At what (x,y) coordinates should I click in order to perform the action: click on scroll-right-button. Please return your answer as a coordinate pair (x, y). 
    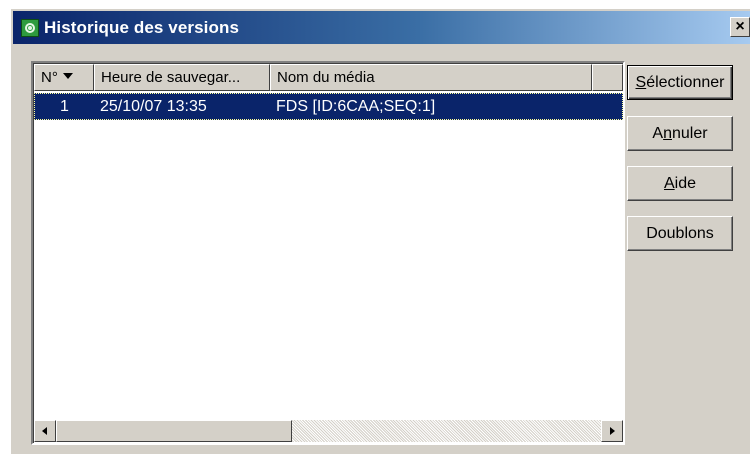
    Looking at the image, I should click on (612, 431).